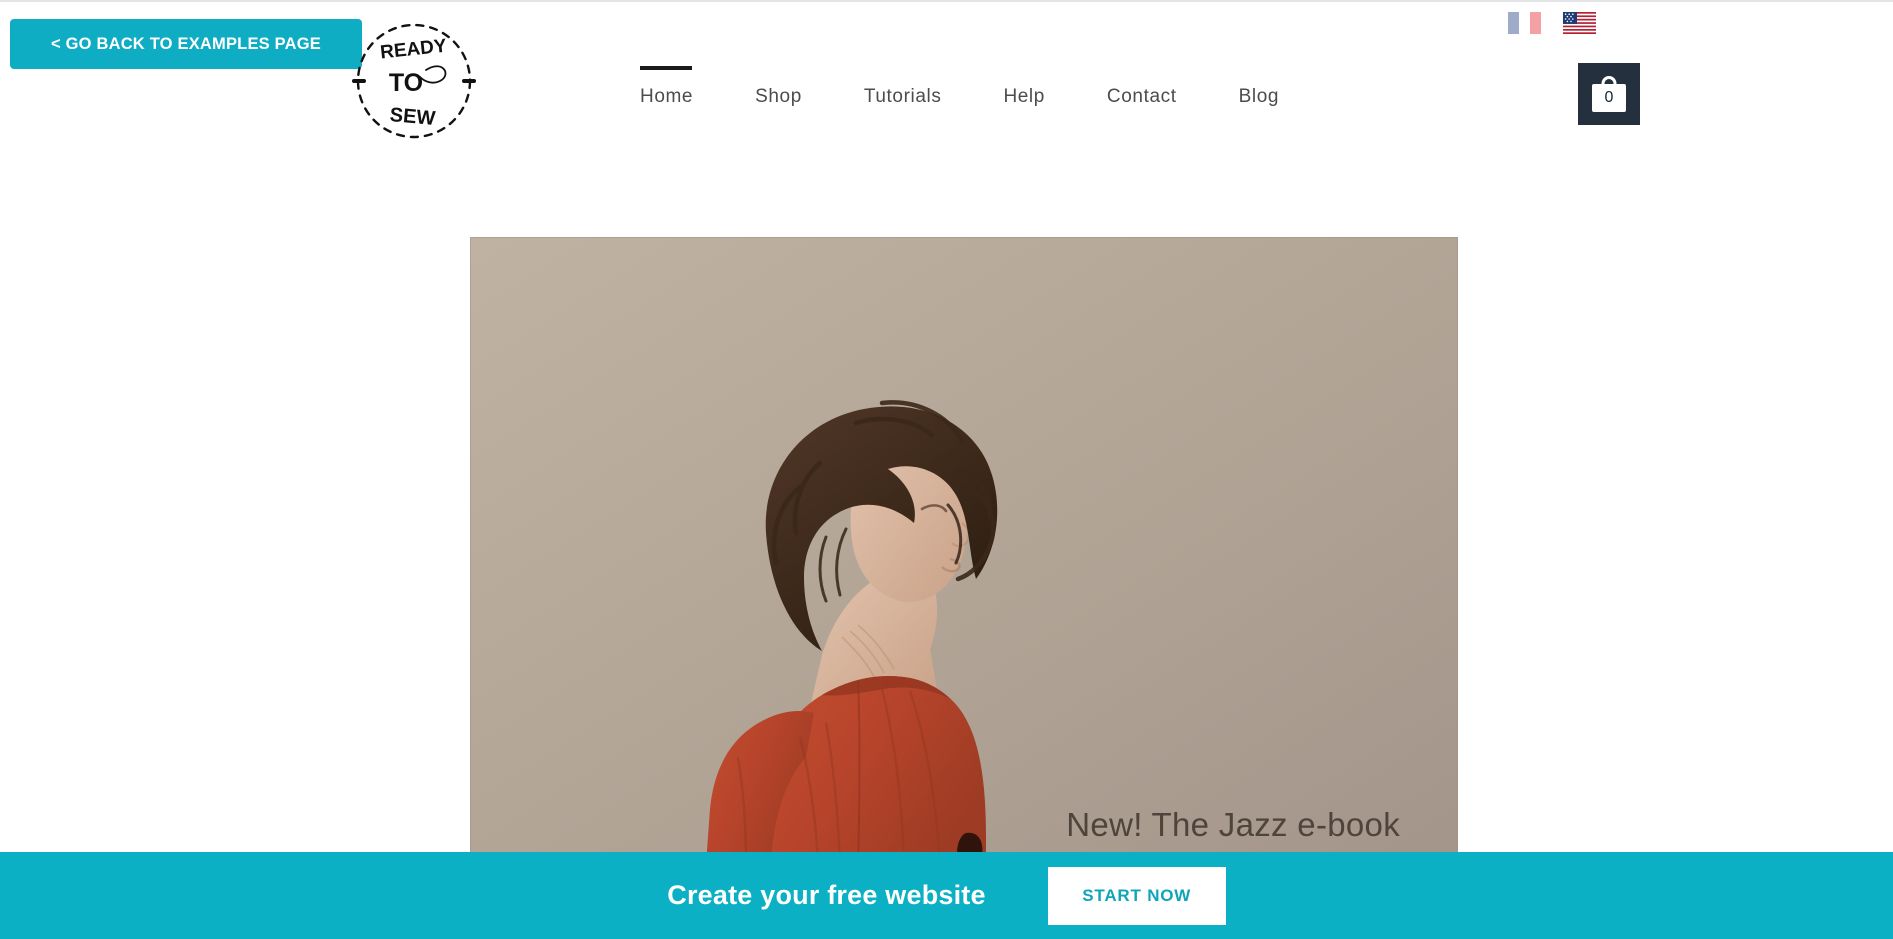 Image resolution: width=1893 pixels, height=939 pixels. I want to click on us-flag-icon, so click(1579, 23).